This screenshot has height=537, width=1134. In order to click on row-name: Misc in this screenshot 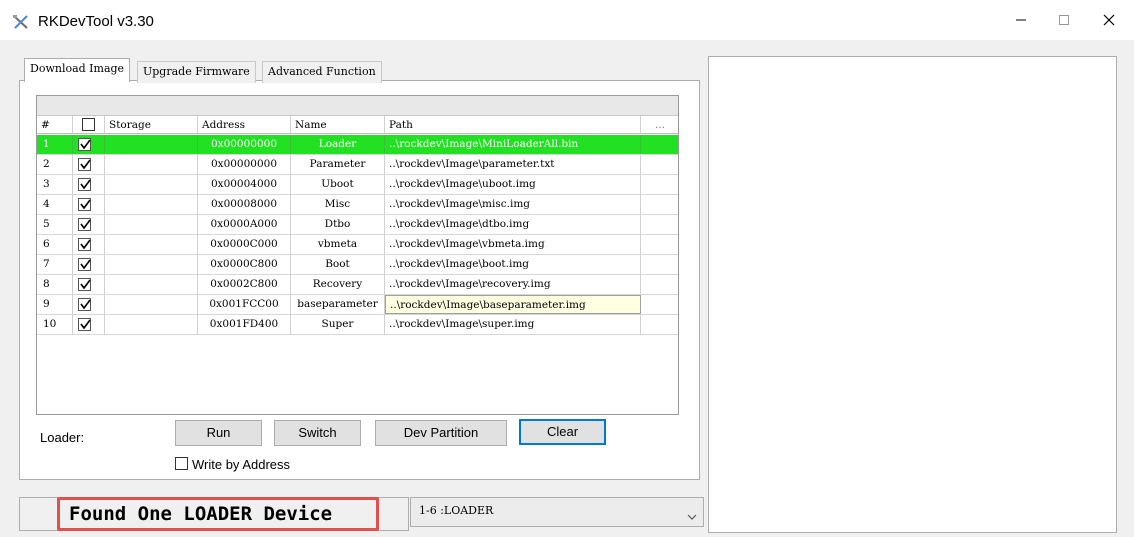, I will do `click(338, 204)`.